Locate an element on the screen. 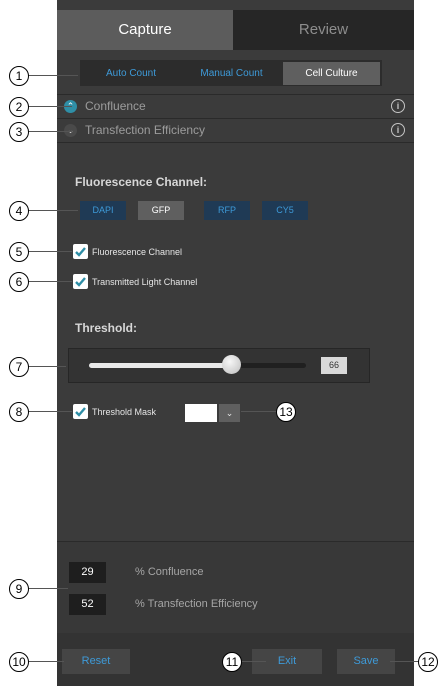 The width and height of the screenshot is (440, 686). threshold-slider-thumb is located at coordinates (231, 364).